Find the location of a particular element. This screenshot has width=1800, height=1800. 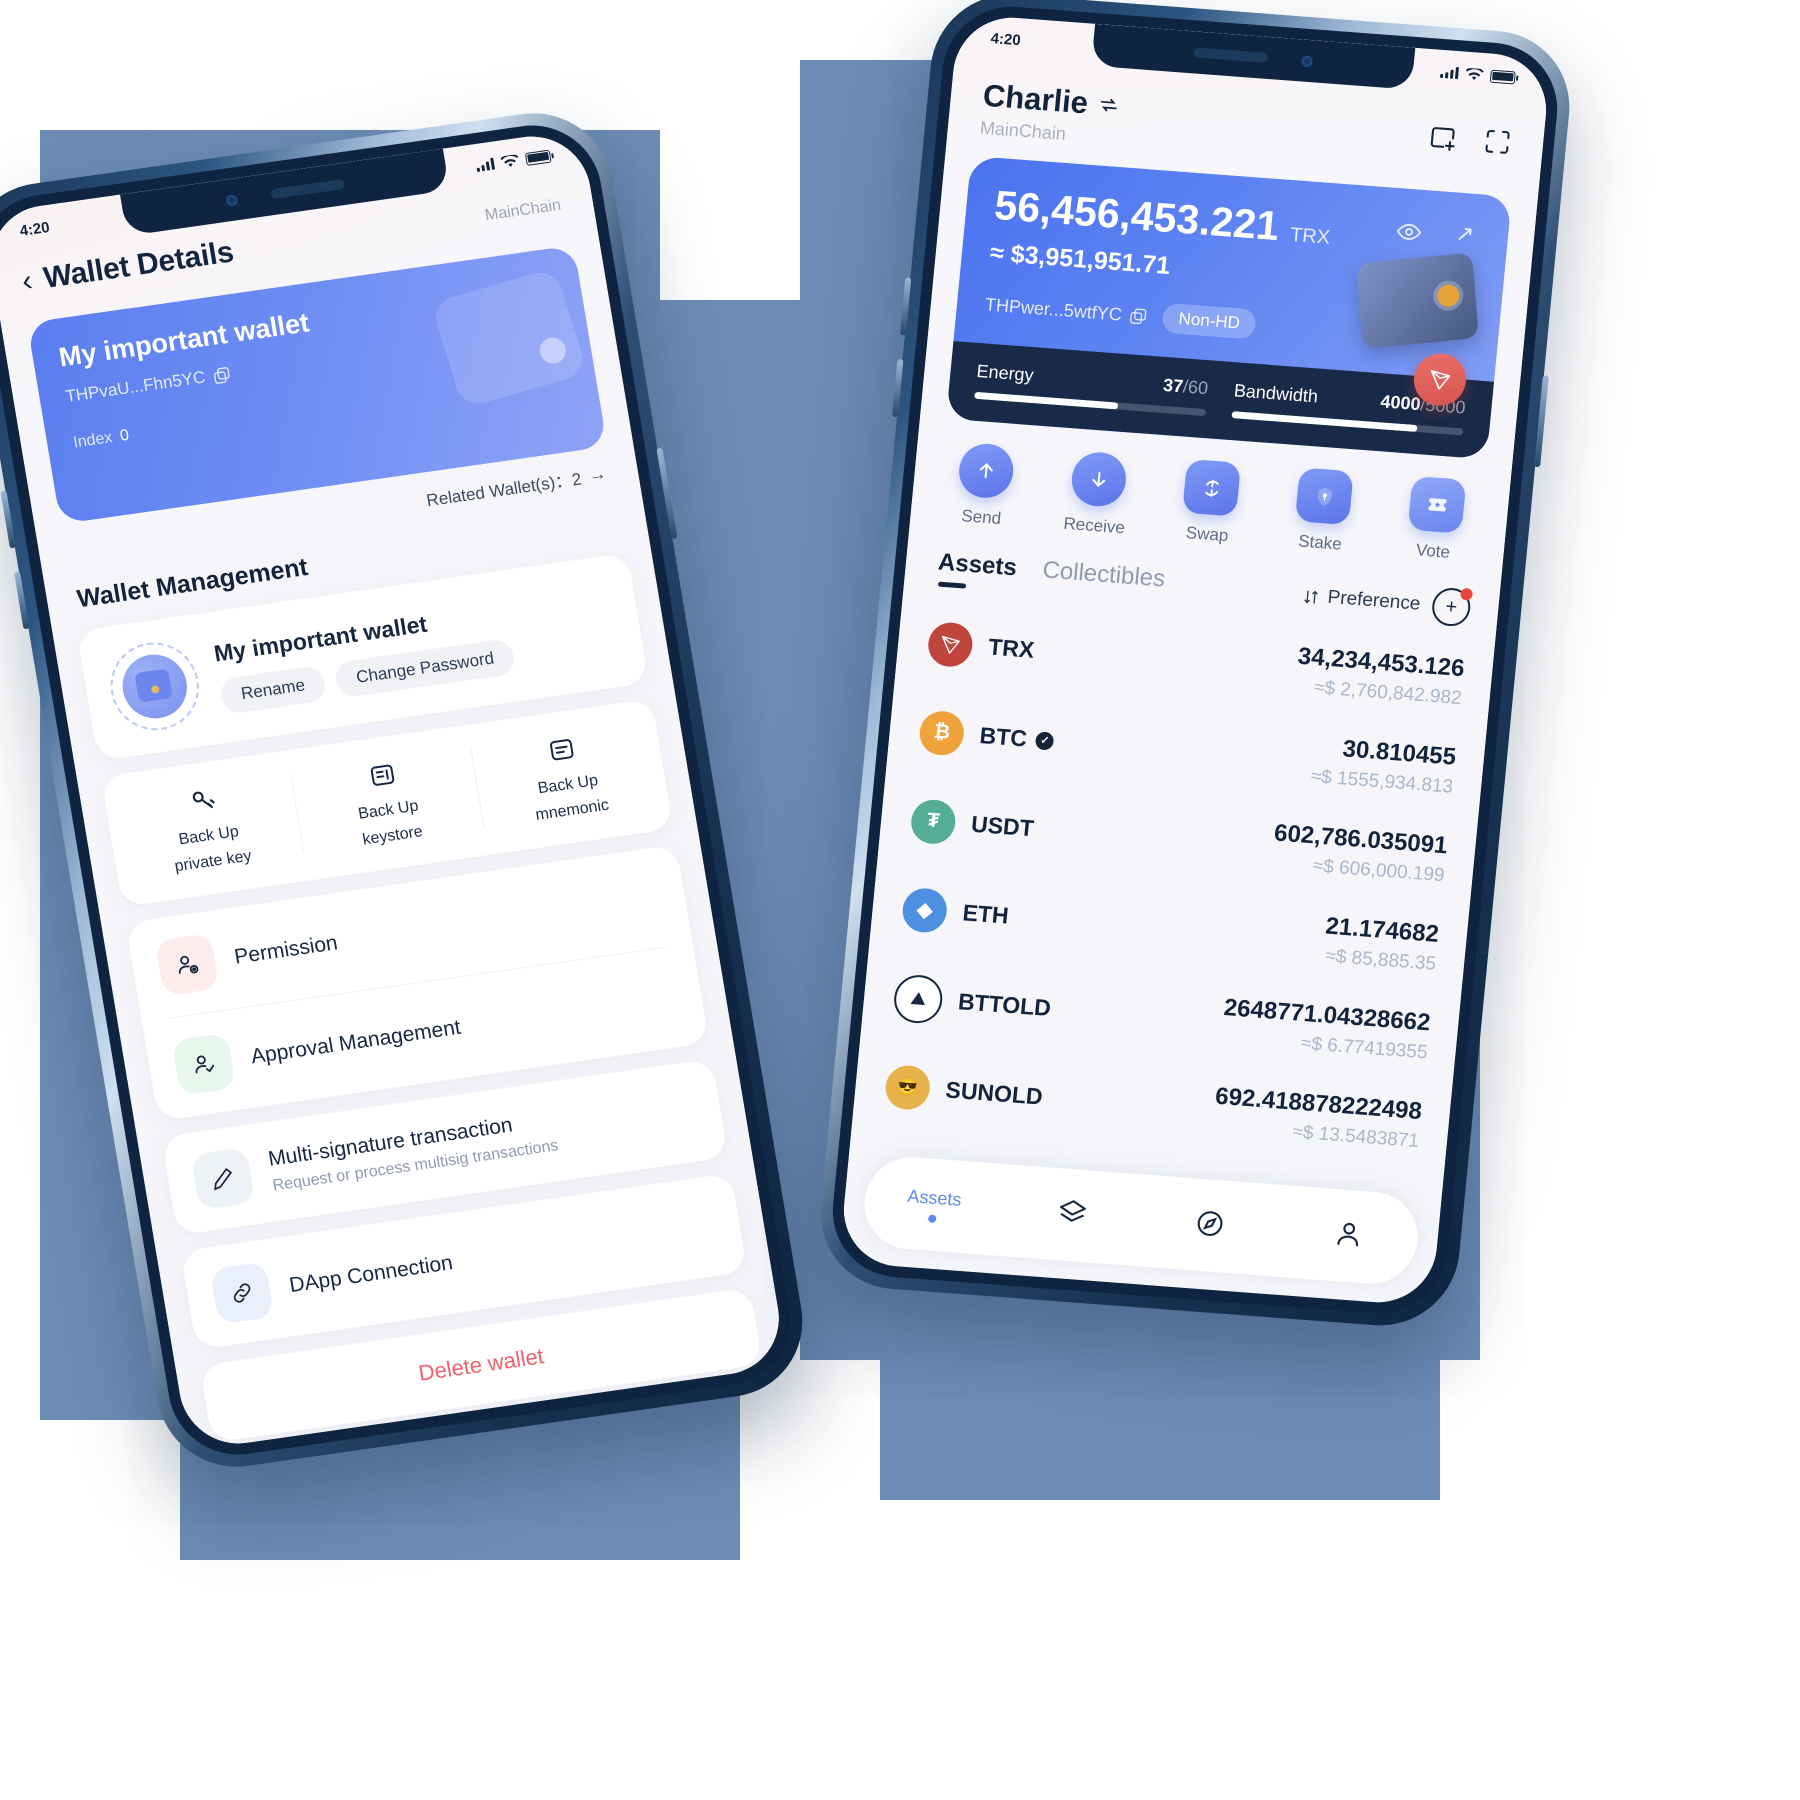

bandwidth-value: 4000 is located at coordinates (1400, 403).